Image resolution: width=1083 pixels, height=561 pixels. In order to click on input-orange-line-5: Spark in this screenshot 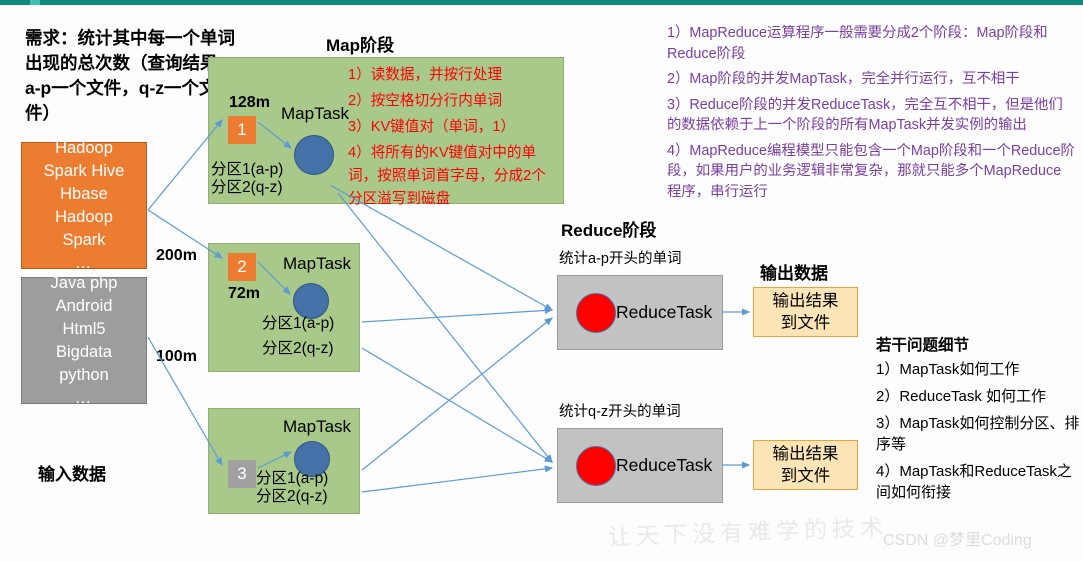, I will do `click(84, 239)`.